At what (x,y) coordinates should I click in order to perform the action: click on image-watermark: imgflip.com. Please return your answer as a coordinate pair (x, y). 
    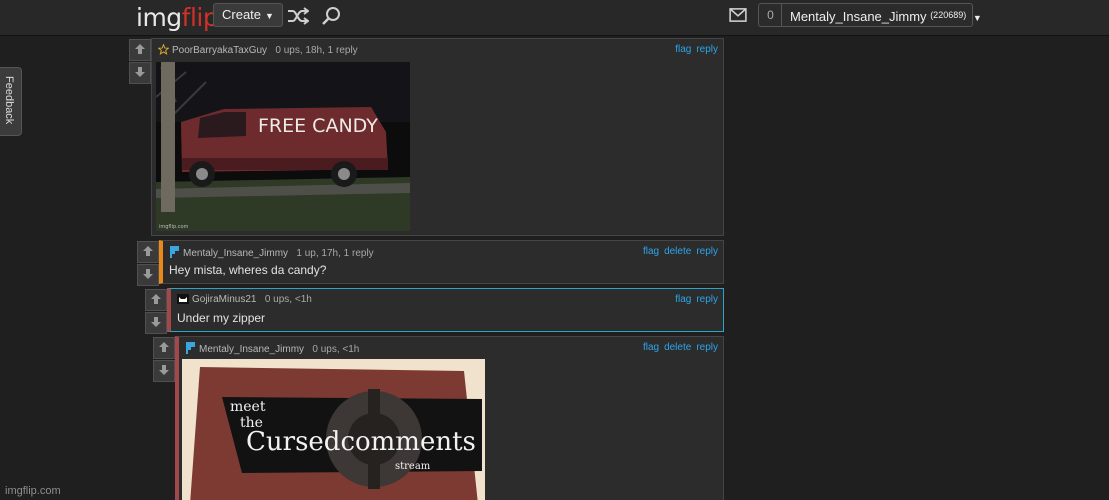
    Looking at the image, I should click on (174, 227).